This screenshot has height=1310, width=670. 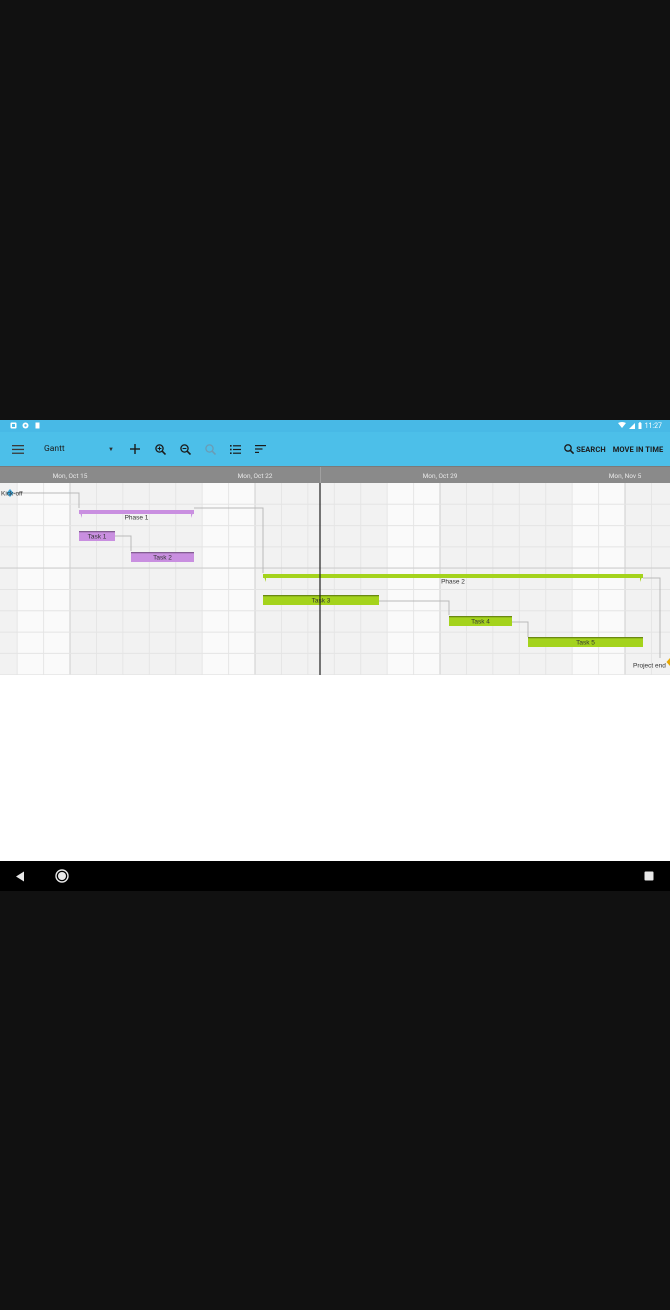 What do you see at coordinates (25, 425) in the screenshot?
I see `settings-icon` at bounding box center [25, 425].